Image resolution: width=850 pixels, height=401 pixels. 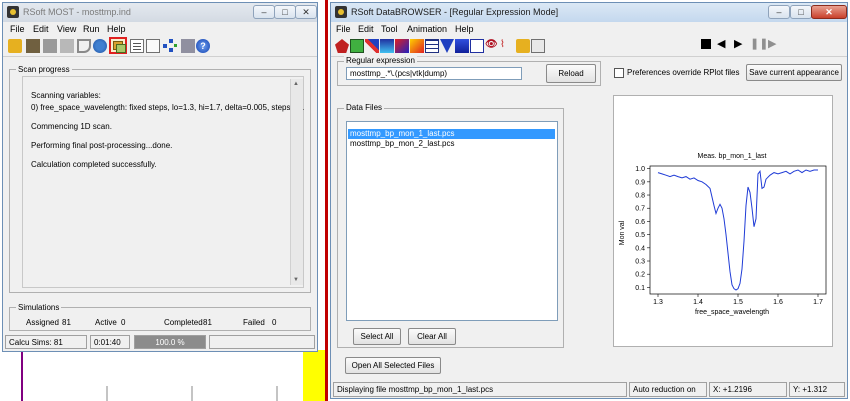 I want to click on databrowser-toolbar: 👁 ⌇ ◀ ▶ ❚❚ ▶, so click(x=589, y=46).